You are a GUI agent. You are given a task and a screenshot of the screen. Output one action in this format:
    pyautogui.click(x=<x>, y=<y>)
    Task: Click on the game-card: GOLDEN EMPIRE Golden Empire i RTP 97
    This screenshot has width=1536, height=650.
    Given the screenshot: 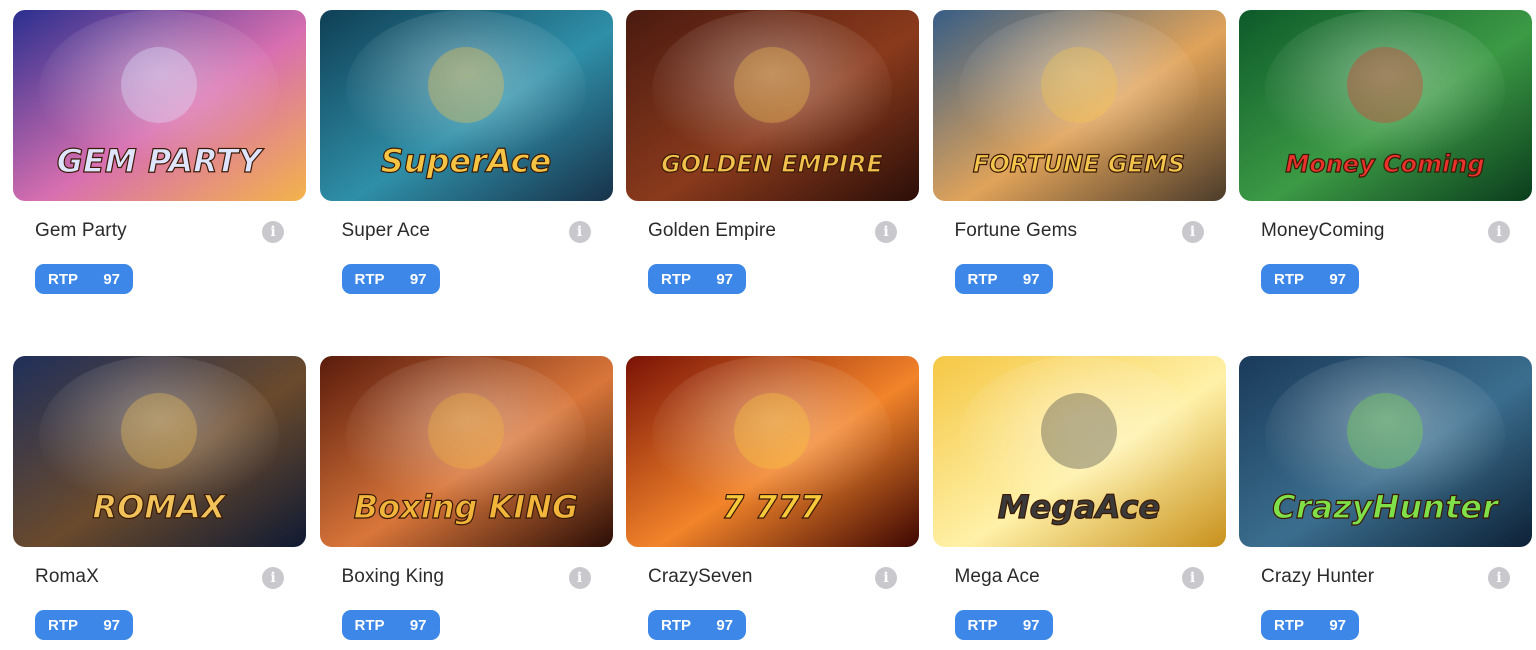 What is the action you would take?
    pyautogui.click(x=772, y=155)
    